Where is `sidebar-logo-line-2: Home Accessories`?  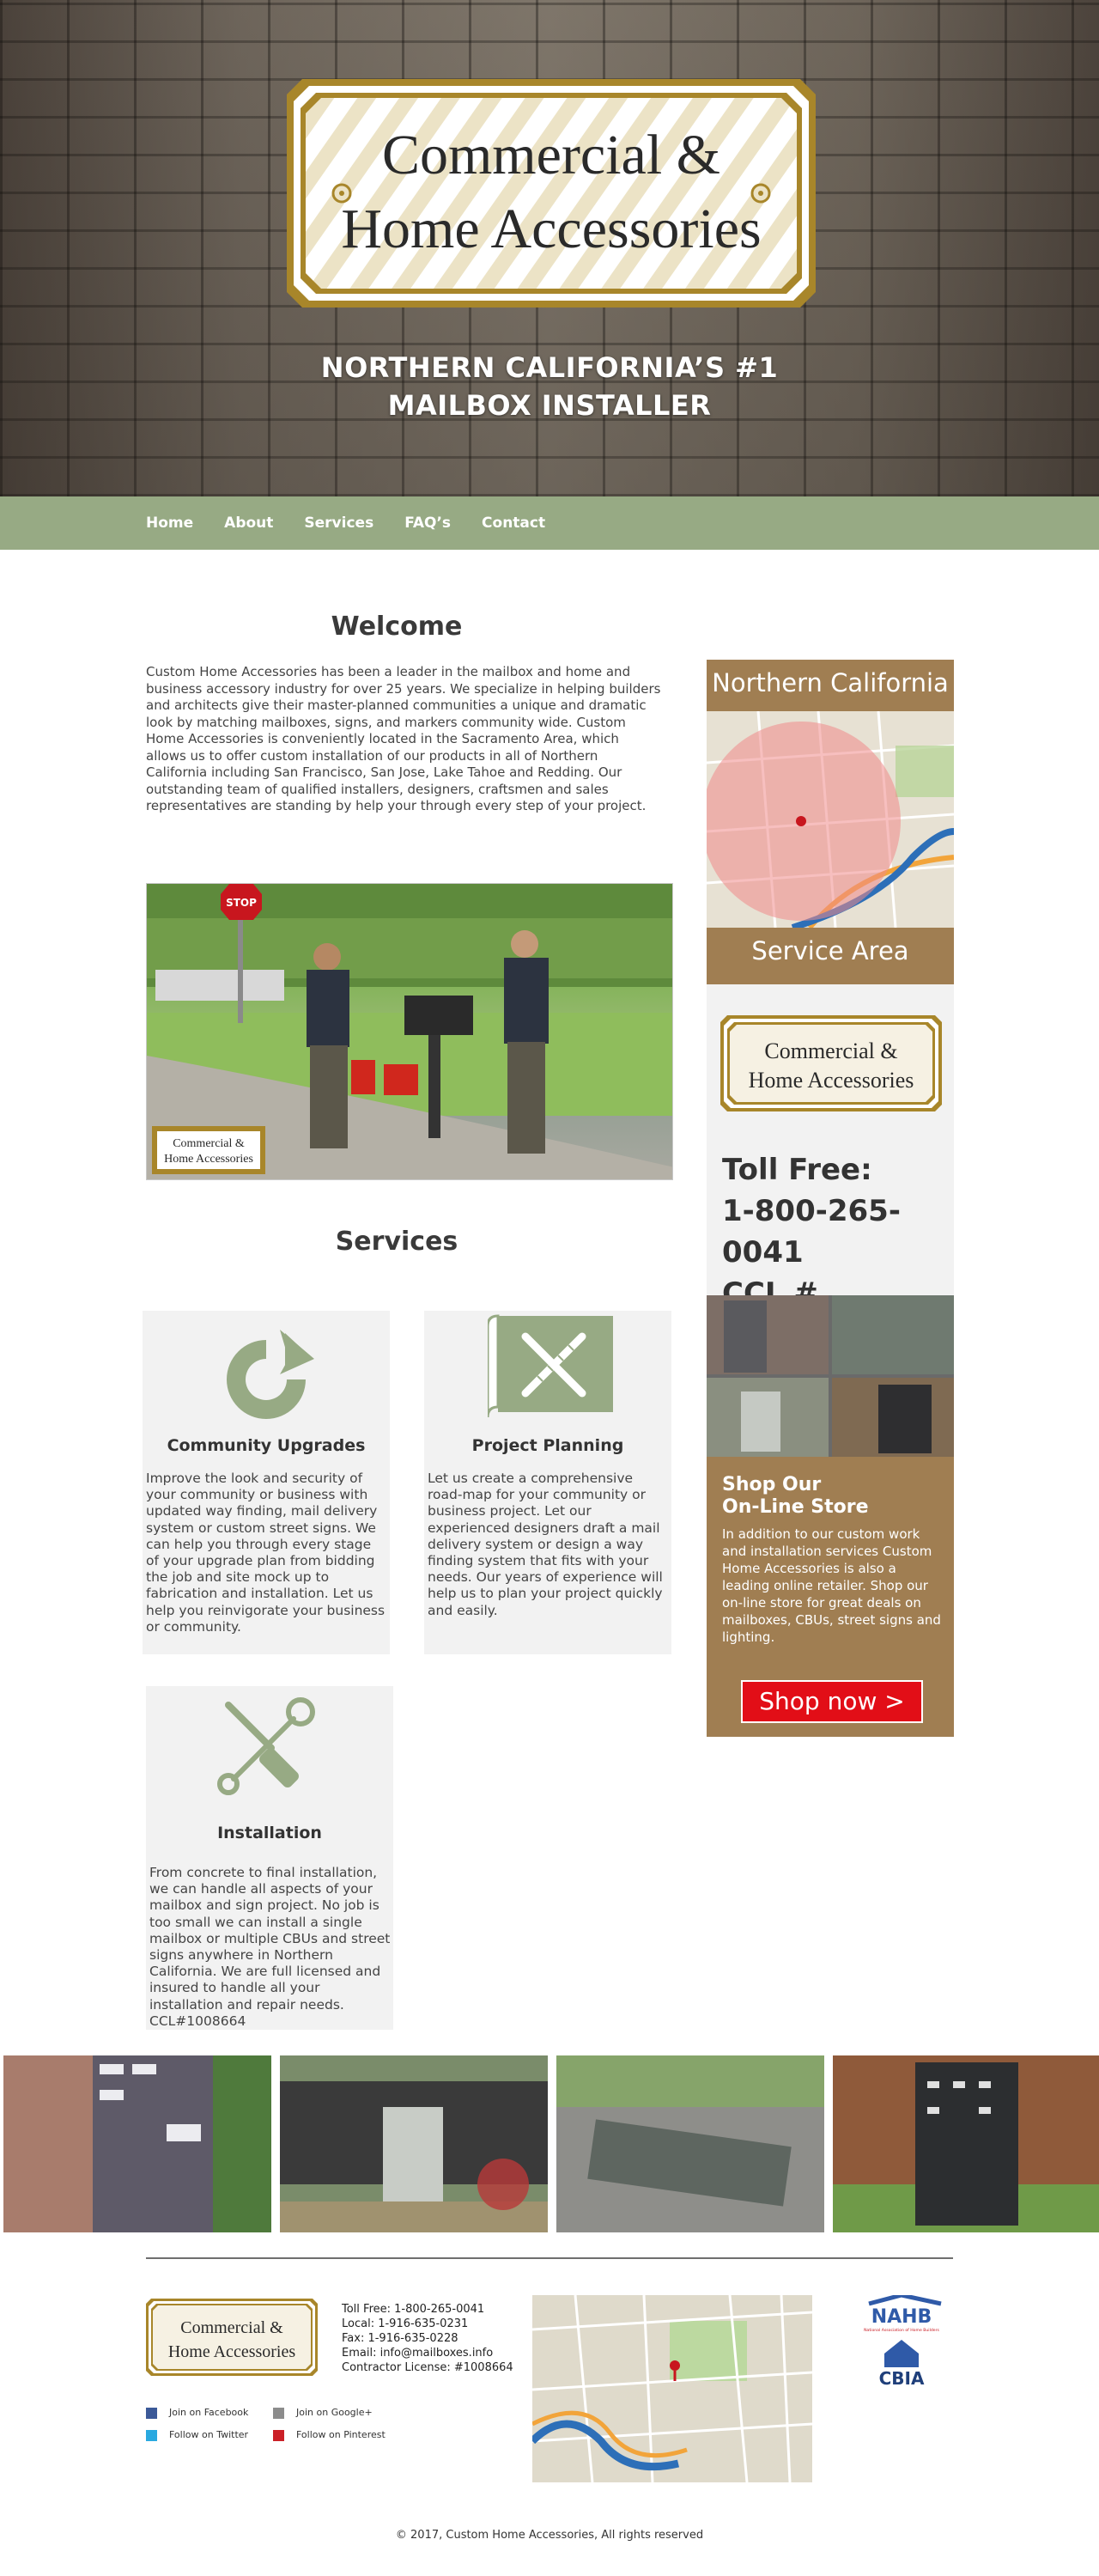
sidebar-logo-line-2: Home Accessories is located at coordinates (831, 1080).